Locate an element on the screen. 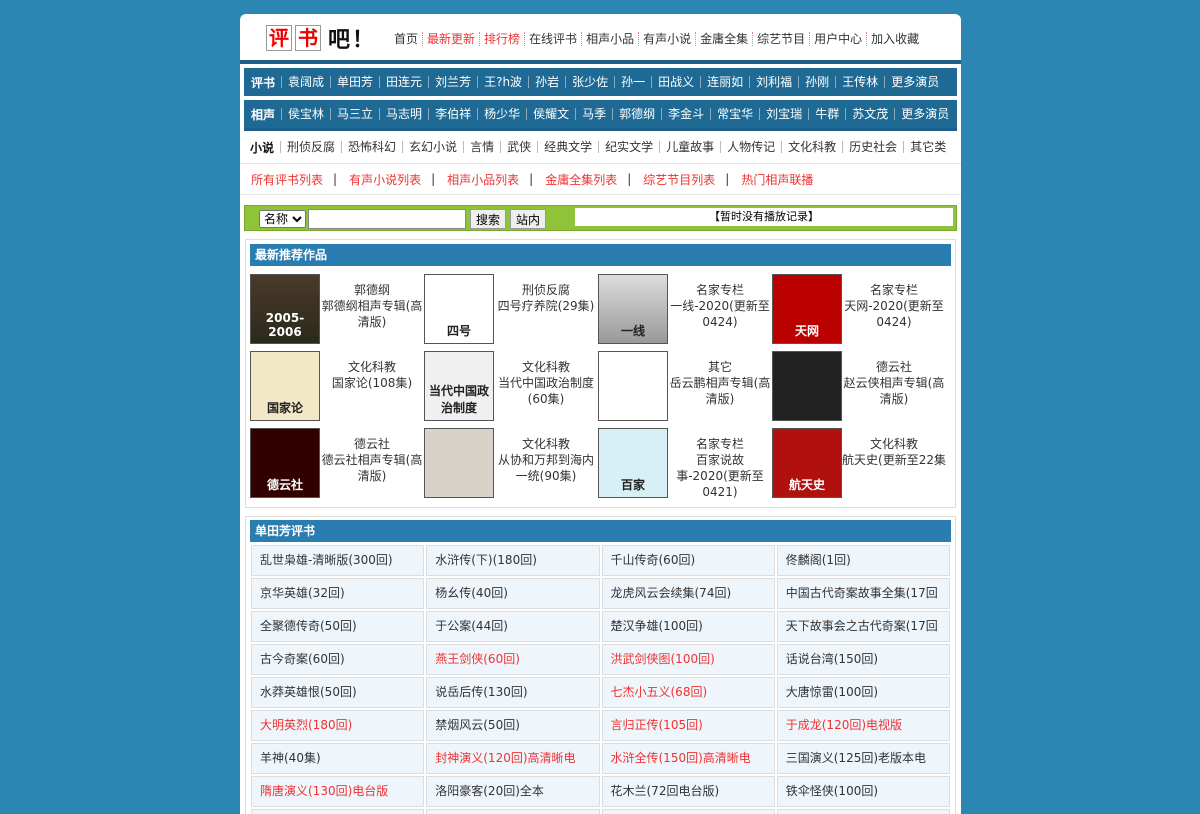  list-item: 话说台湾(150回) is located at coordinates (863, 659).